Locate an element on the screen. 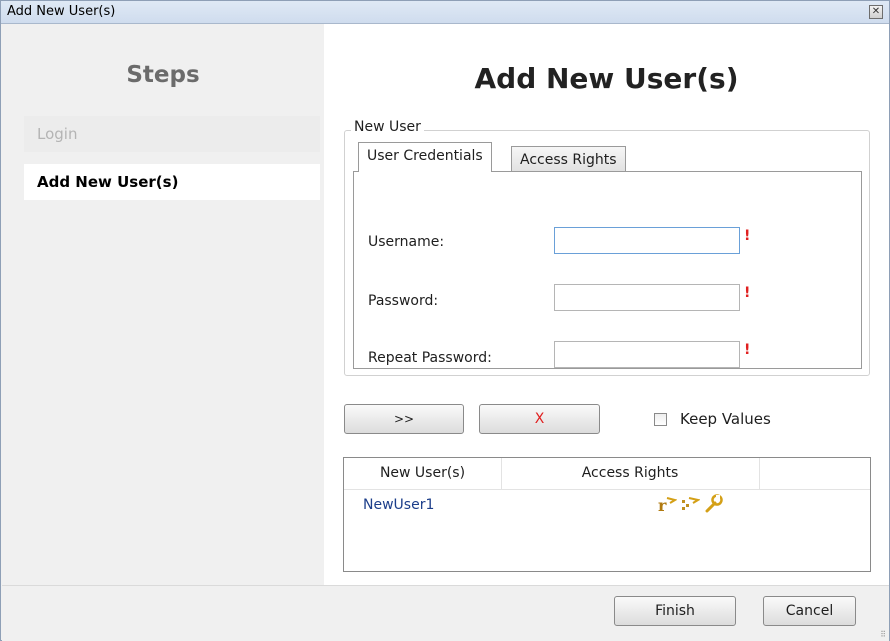 The image size is (890, 641). repeat-password-label: Repeat Password: is located at coordinates (430, 358).